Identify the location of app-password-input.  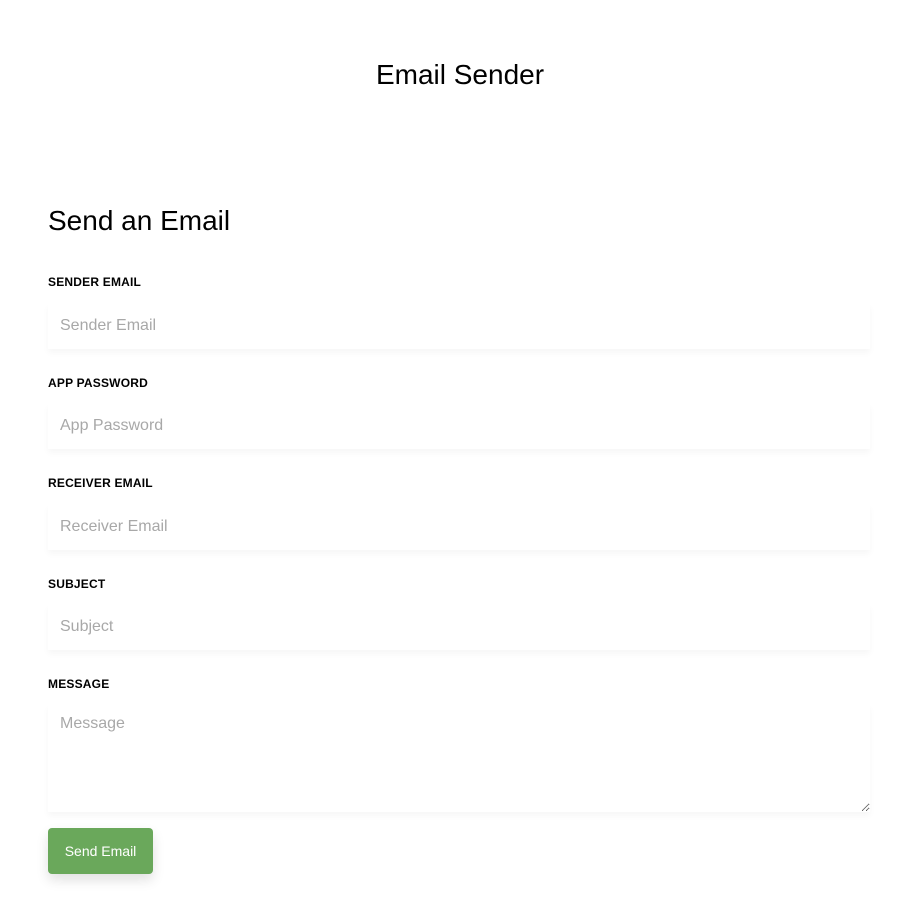
(459, 426).